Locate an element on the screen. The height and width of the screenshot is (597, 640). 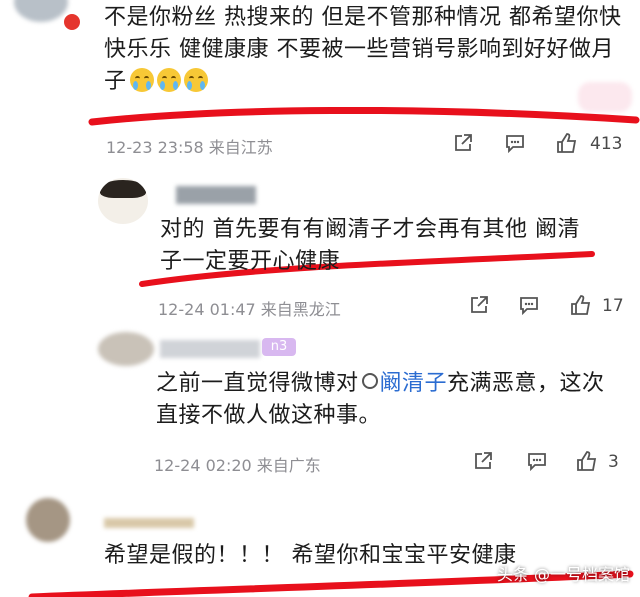
level-badge: n3 is located at coordinates (279, 347).